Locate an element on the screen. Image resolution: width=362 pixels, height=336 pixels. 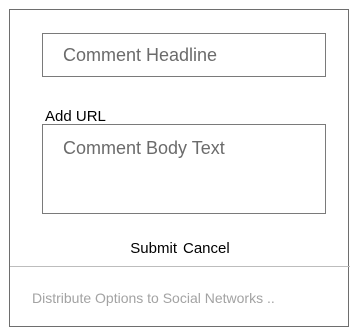
submit-button: Submit is located at coordinates (153, 248).